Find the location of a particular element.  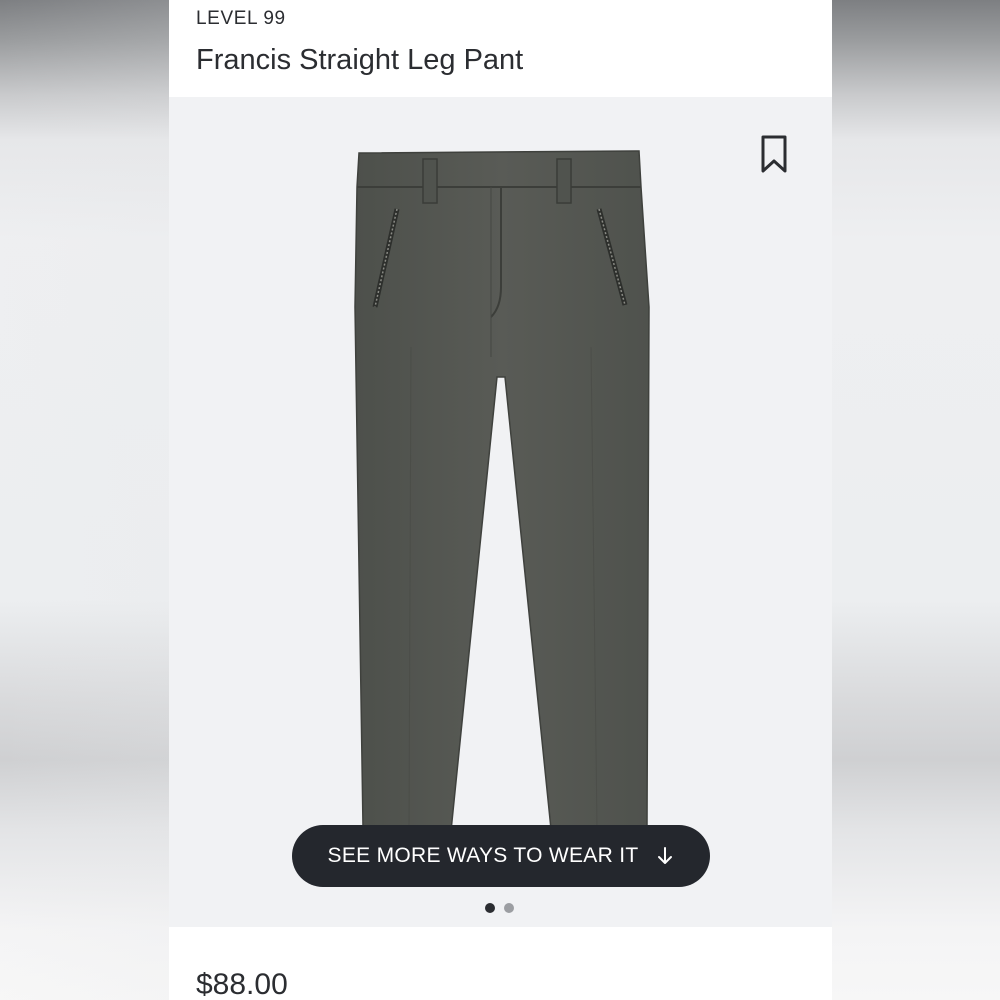

product-title: Francis Straight Leg Pant is located at coordinates (360, 60).